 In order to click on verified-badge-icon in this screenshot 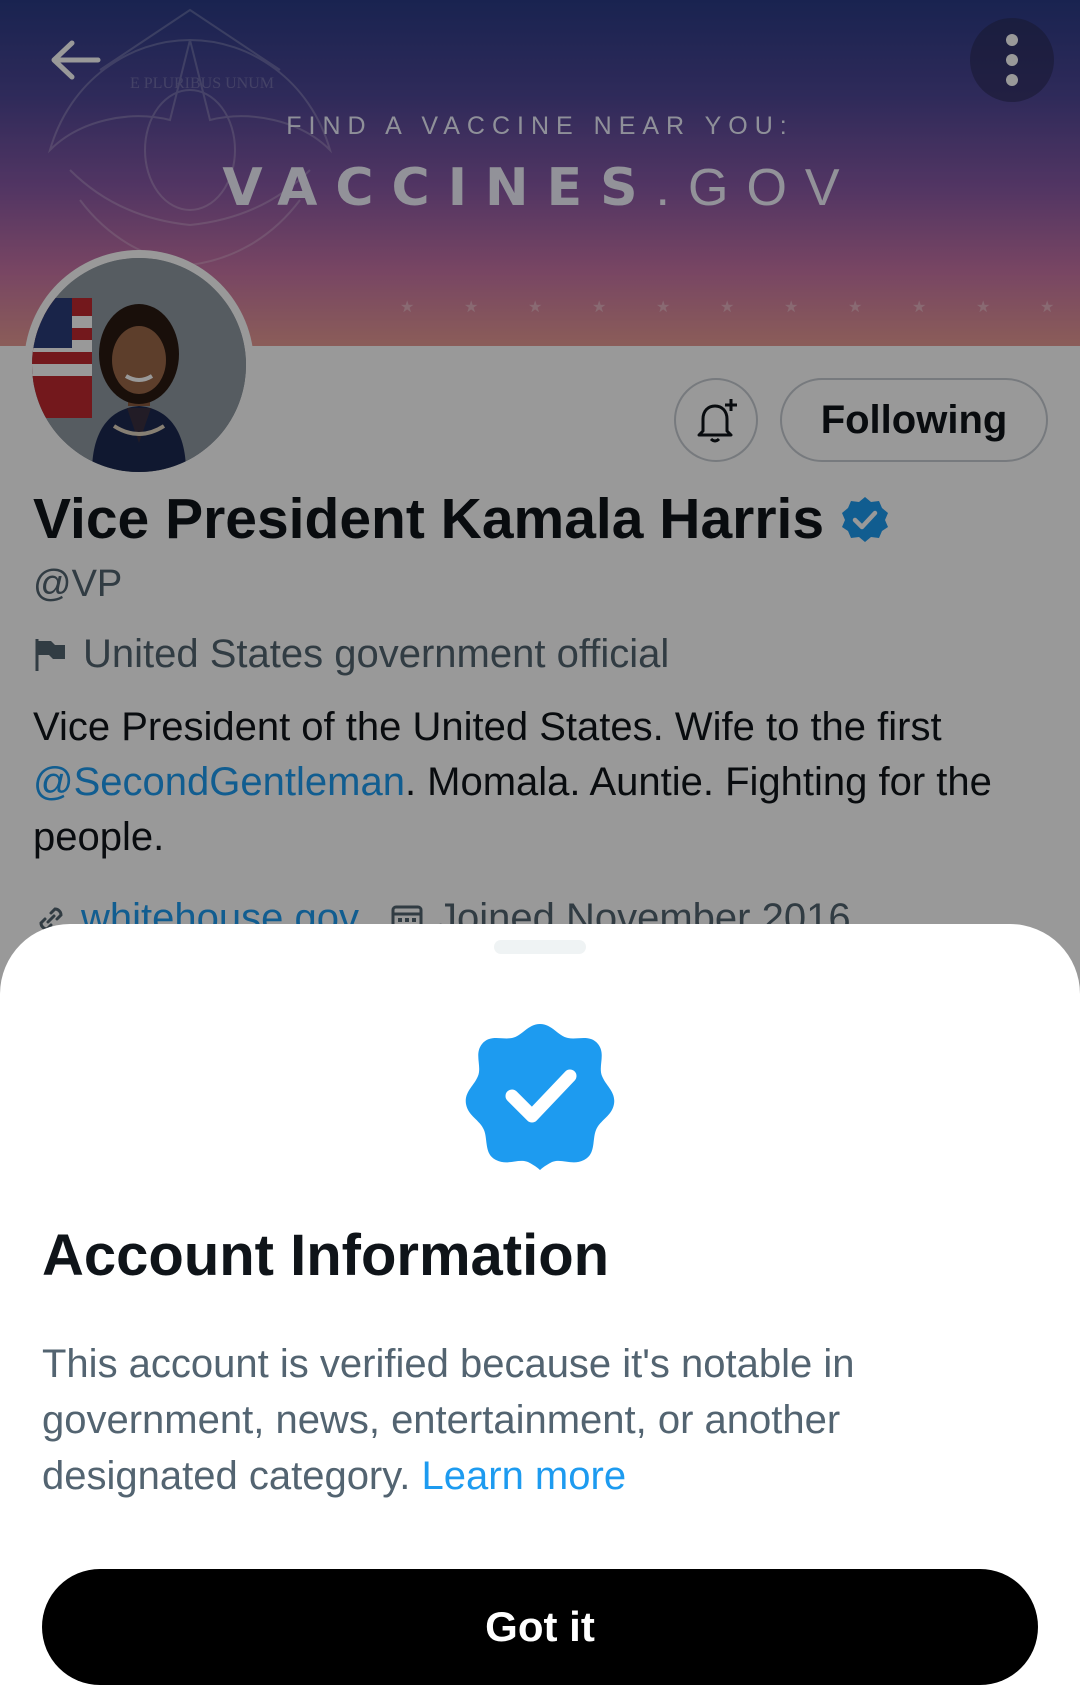, I will do `click(540, 1097)`.